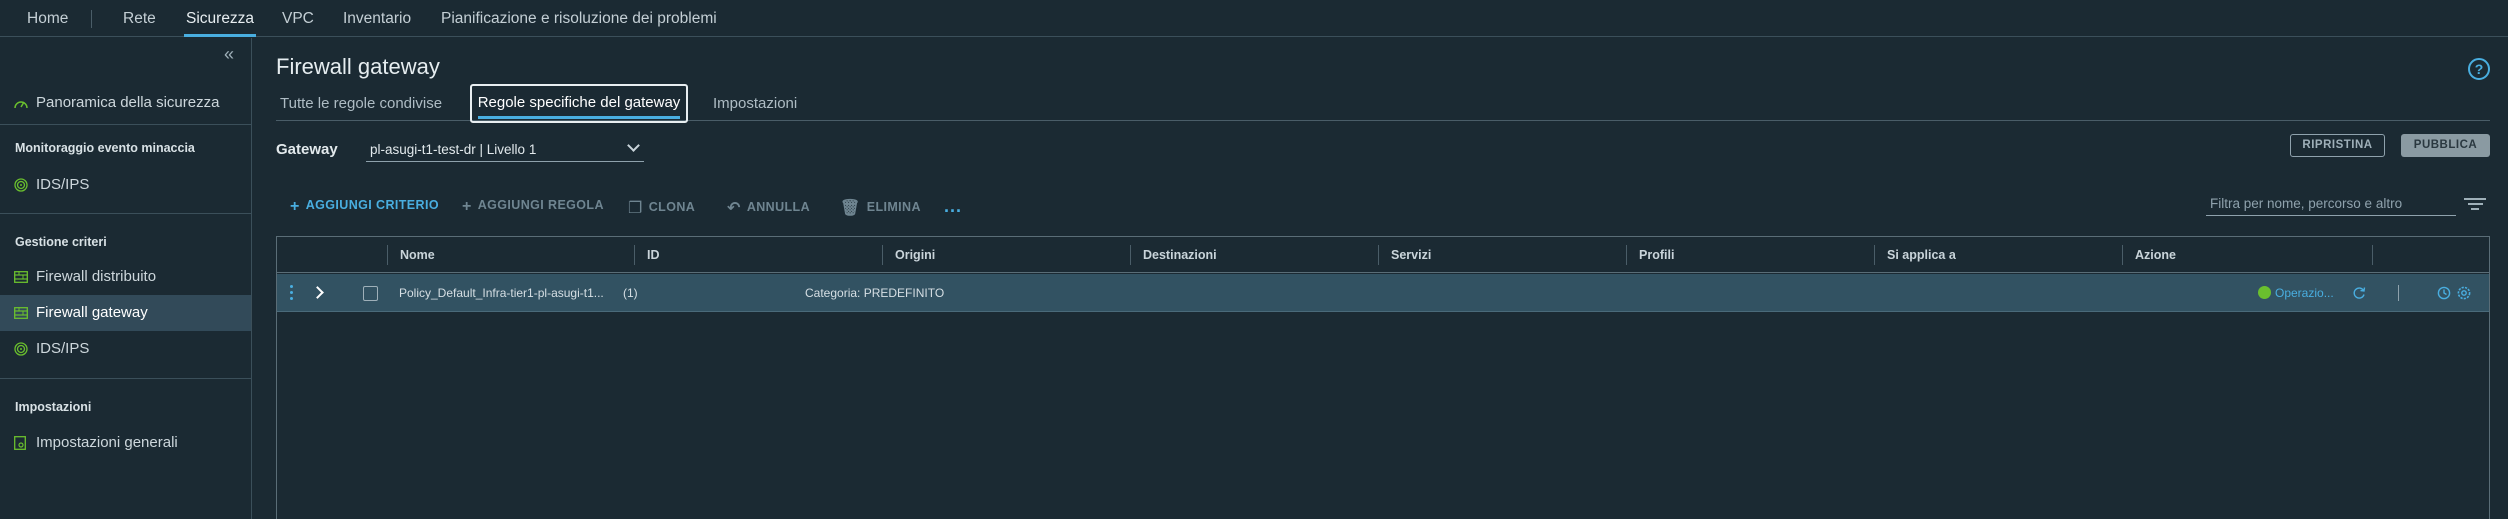  Describe the element at coordinates (377, 18) in the screenshot. I see `nav-inventario: Inventario` at that location.